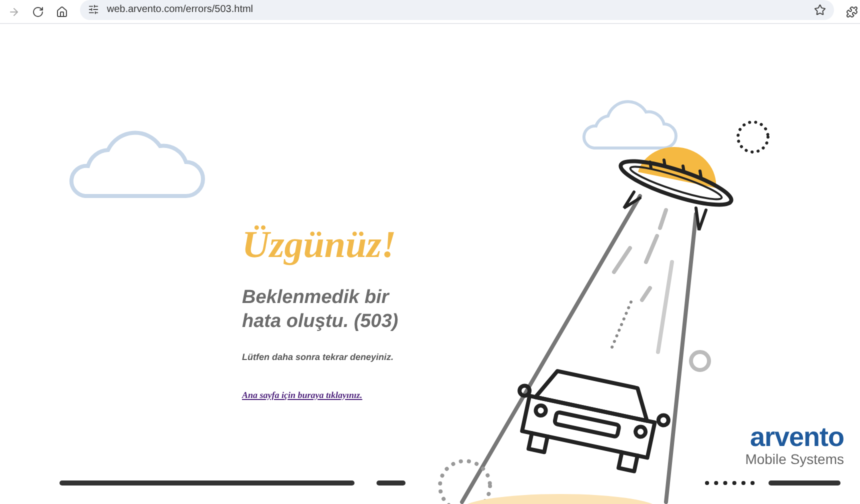  I want to click on logo-wordmark: arvento, so click(797, 437).